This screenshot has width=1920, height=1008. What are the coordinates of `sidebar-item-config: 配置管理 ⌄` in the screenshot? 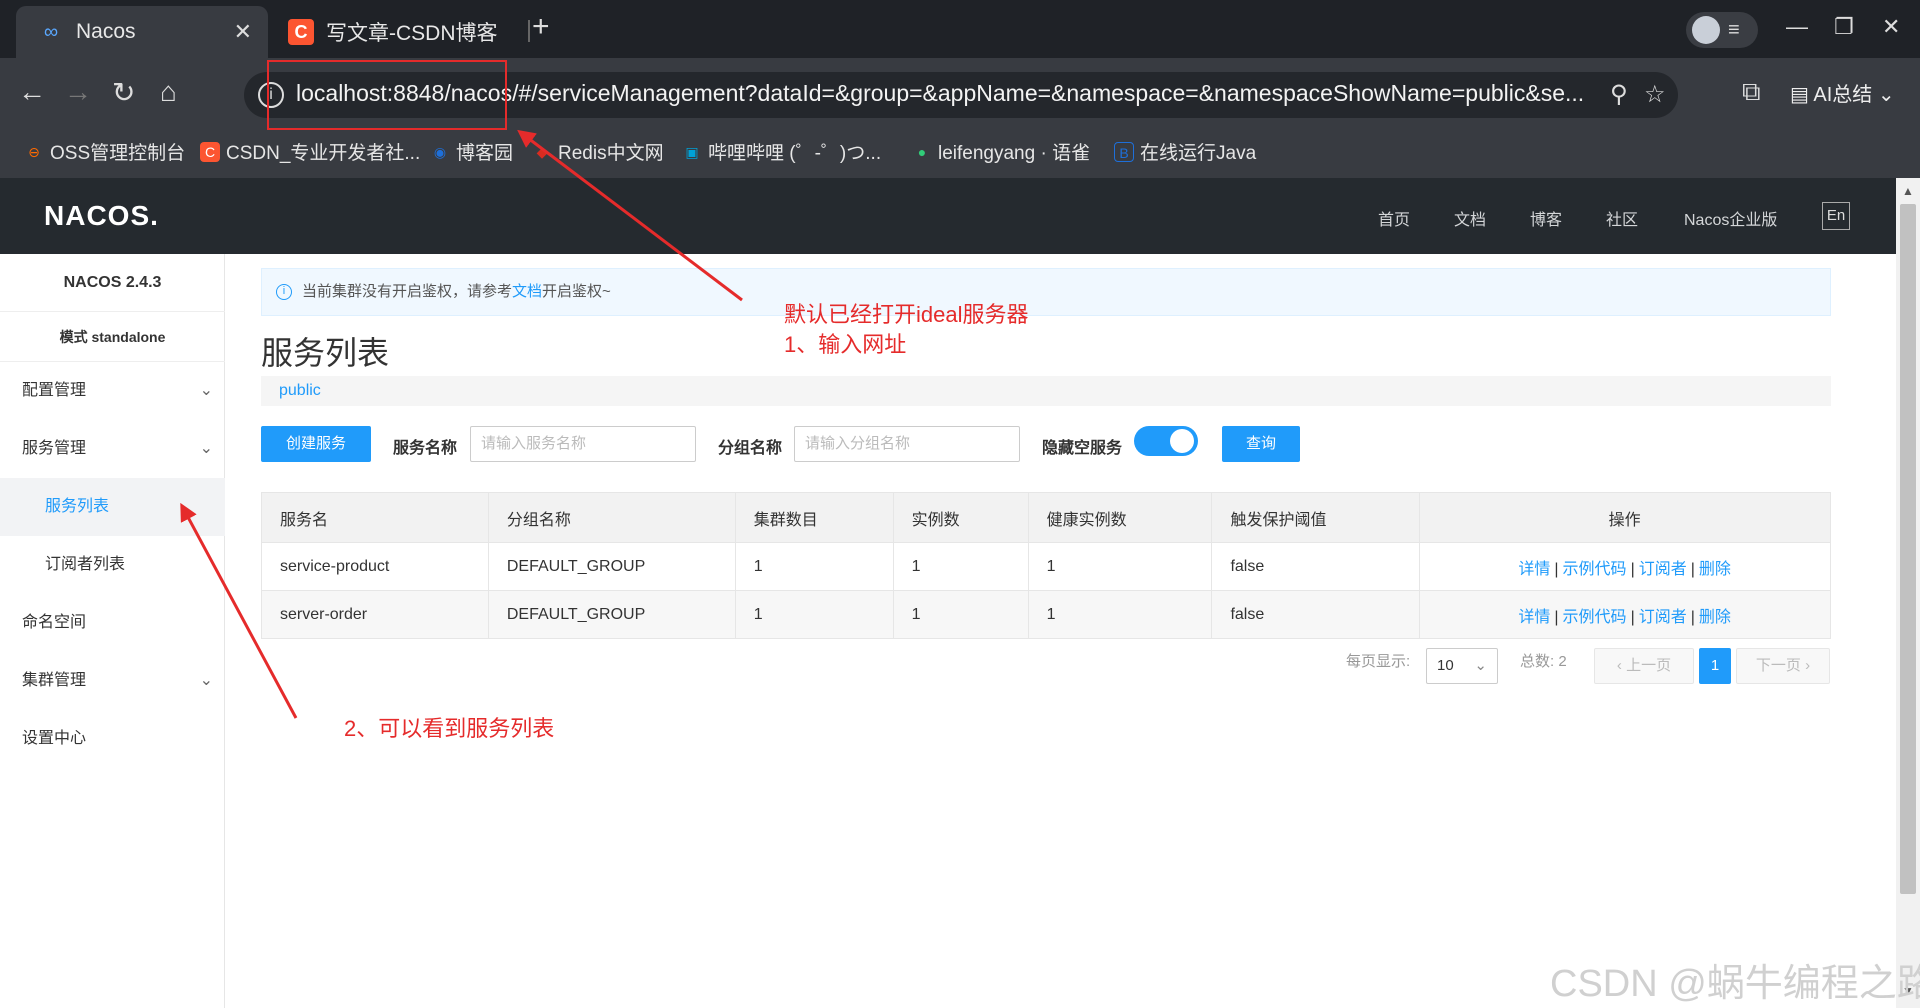 It's located at (112, 391).